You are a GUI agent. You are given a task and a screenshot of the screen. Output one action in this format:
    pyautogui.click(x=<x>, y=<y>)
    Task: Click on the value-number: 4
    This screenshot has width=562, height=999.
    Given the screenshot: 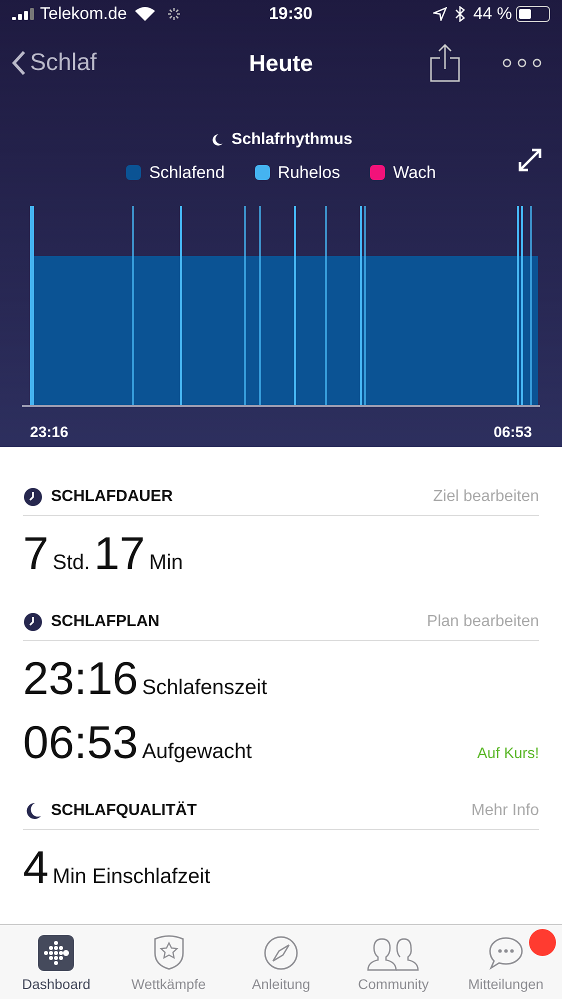 What is the action you would take?
    pyautogui.click(x=36, y=867)
    